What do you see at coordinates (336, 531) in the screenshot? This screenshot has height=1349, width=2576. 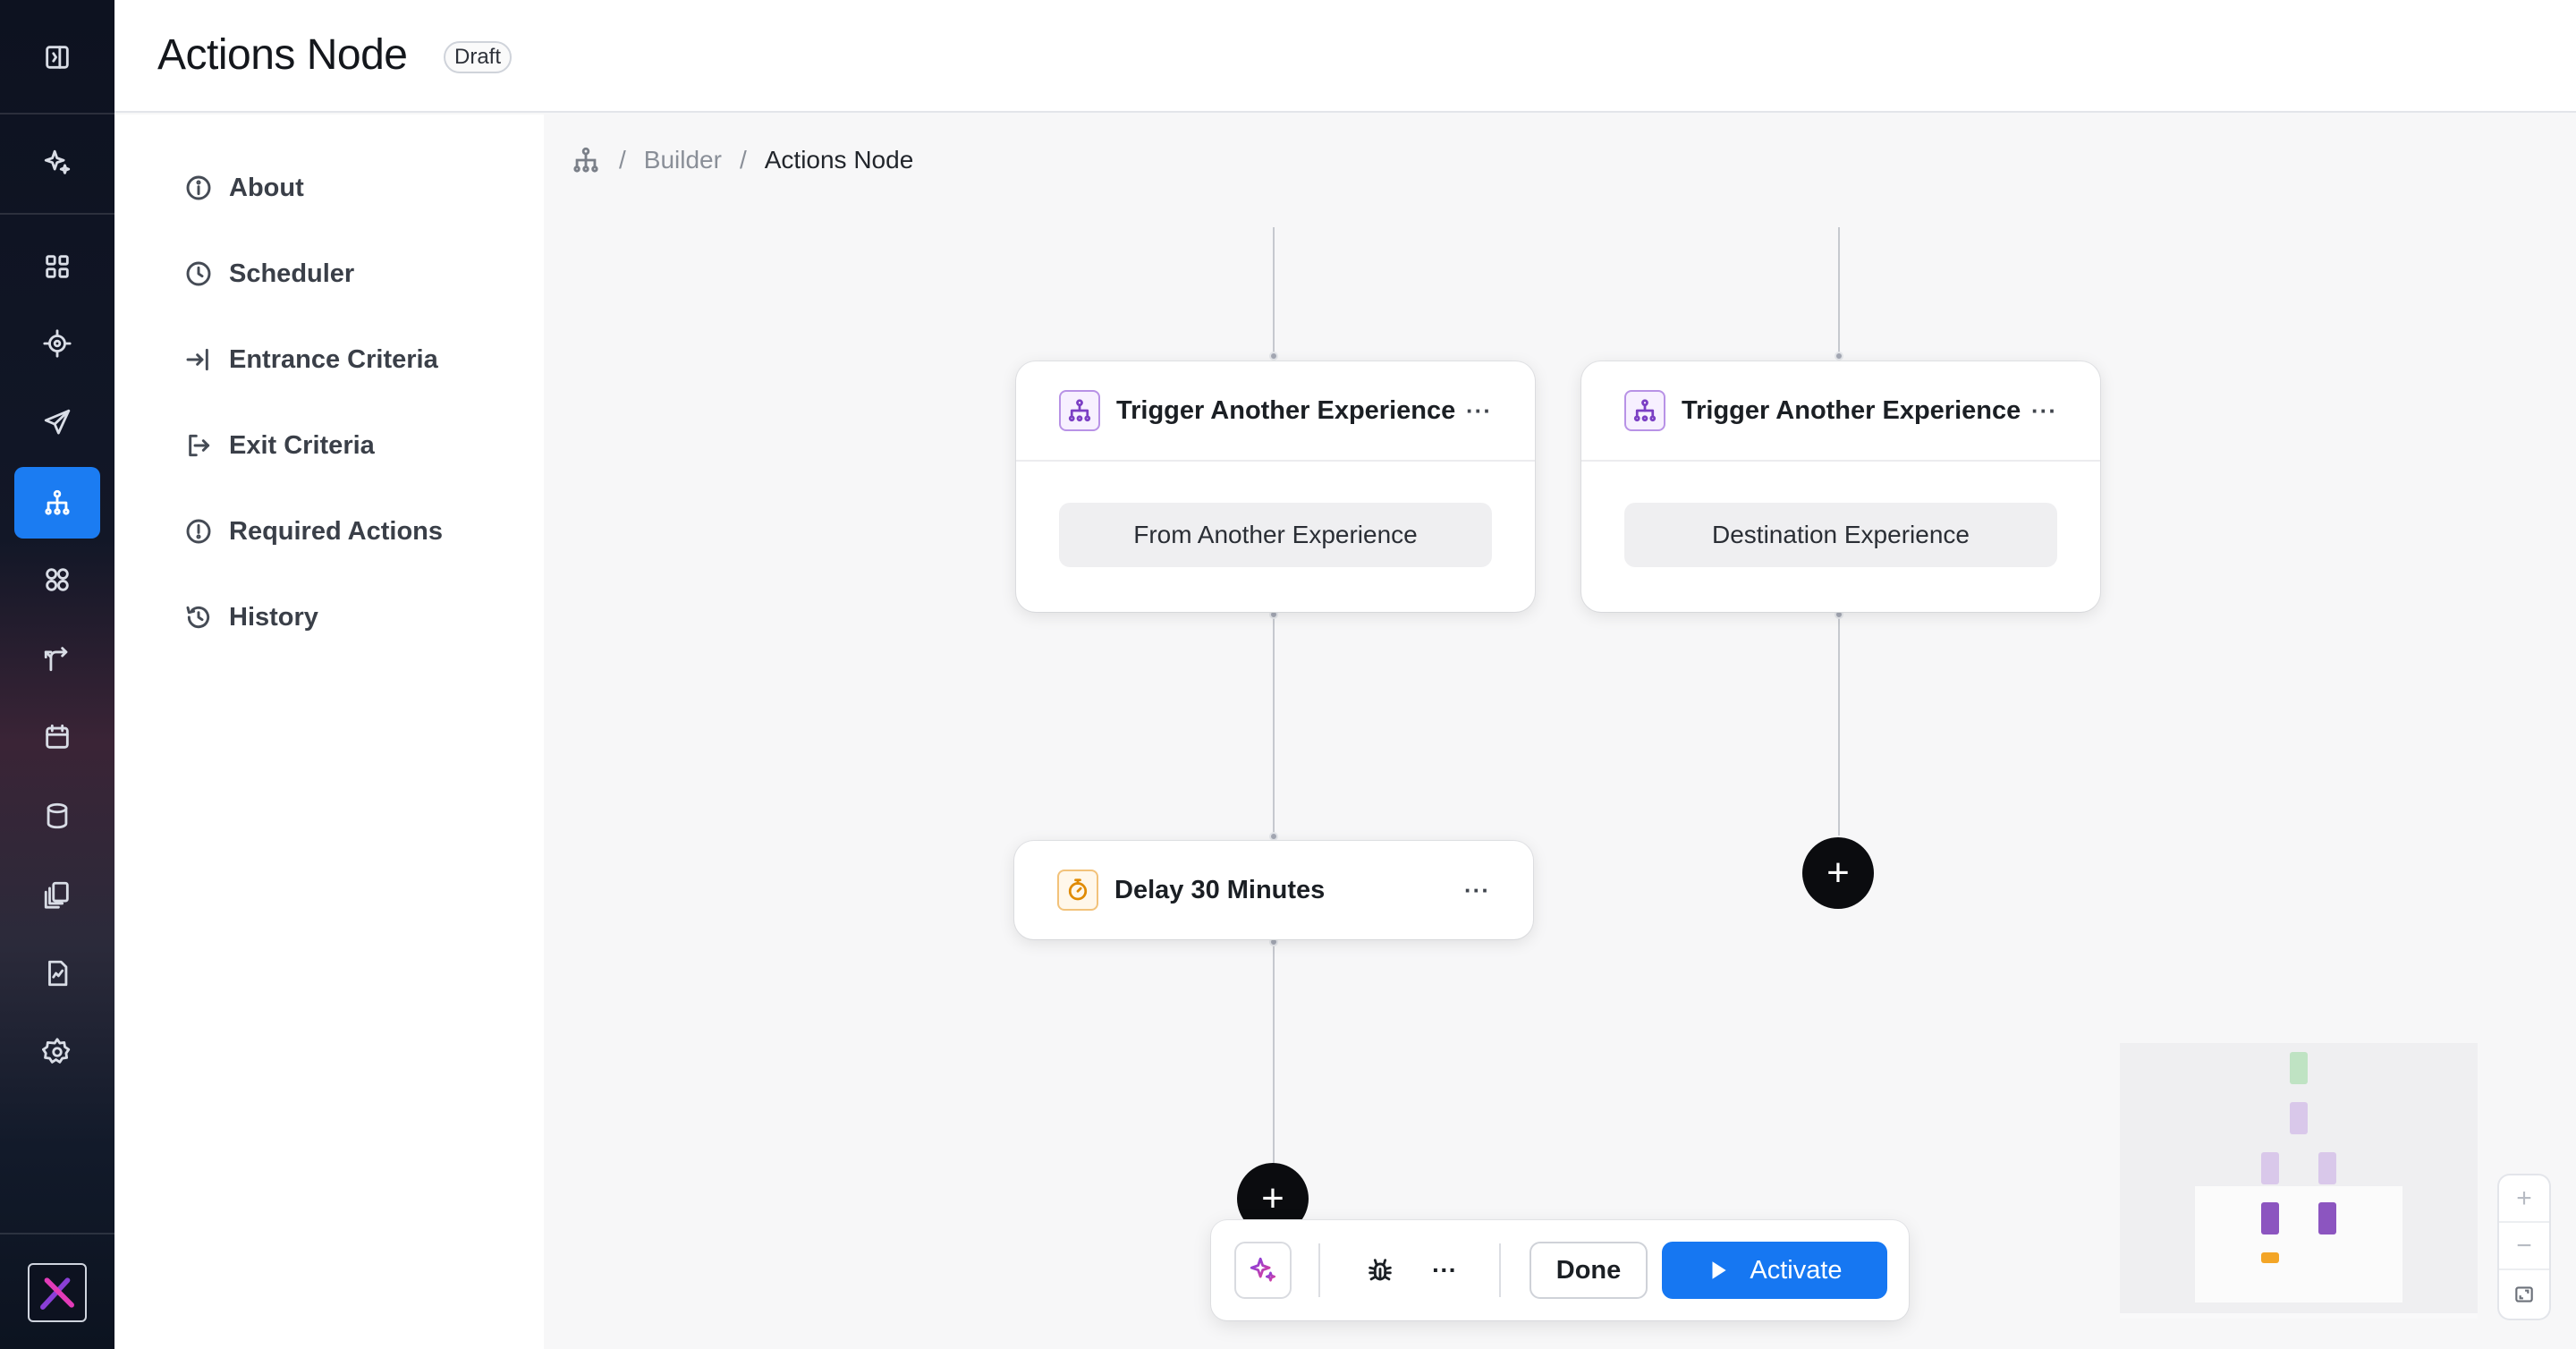 I see `subnav-item-label: Required Actions` at bounding box center [336, 531].